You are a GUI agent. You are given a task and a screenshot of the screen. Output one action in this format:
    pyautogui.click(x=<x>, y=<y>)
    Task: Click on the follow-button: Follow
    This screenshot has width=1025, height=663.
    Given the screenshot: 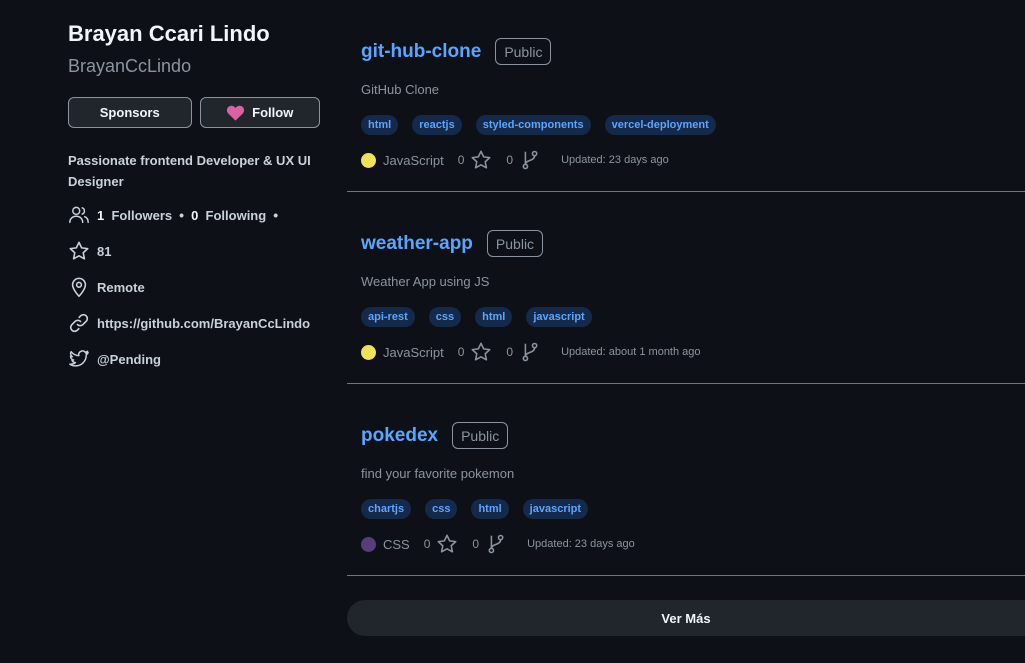 What is the action you would take?
    pyautogui.click(x=259, y=112)
    